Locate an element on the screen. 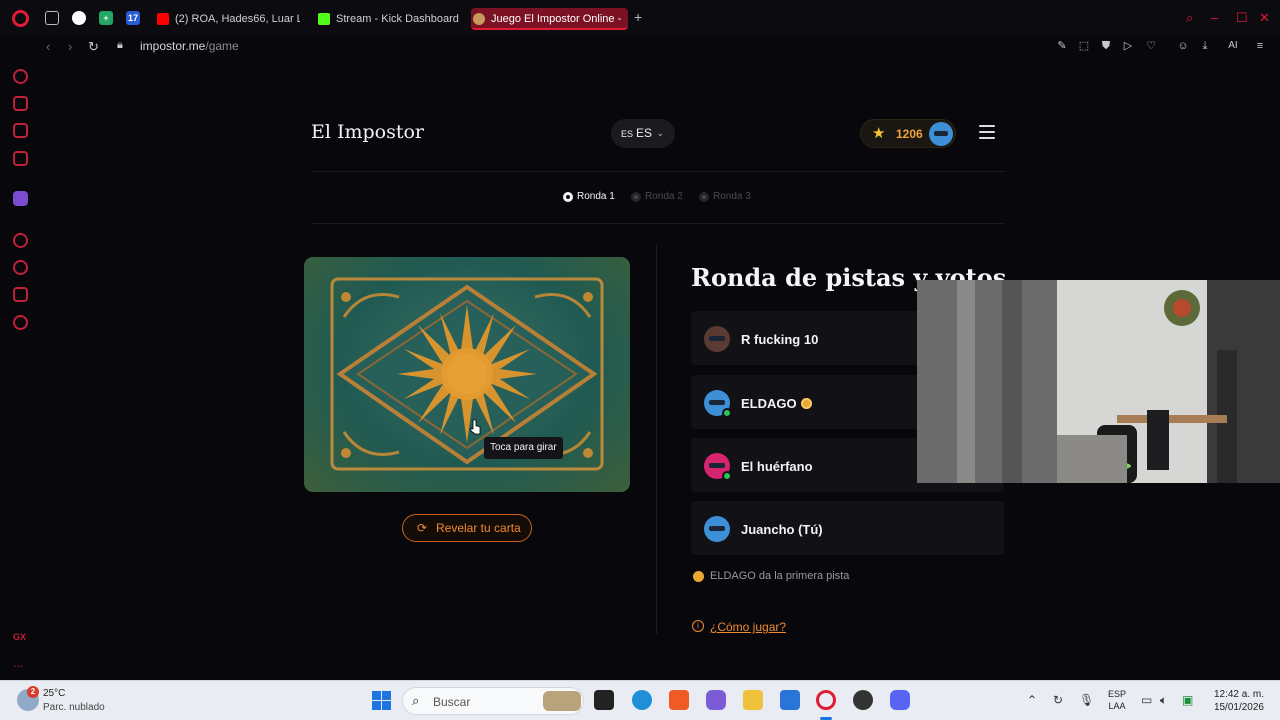 The image size is (1280, 720). back-button: ‹ is located at coordinates (48, 46).